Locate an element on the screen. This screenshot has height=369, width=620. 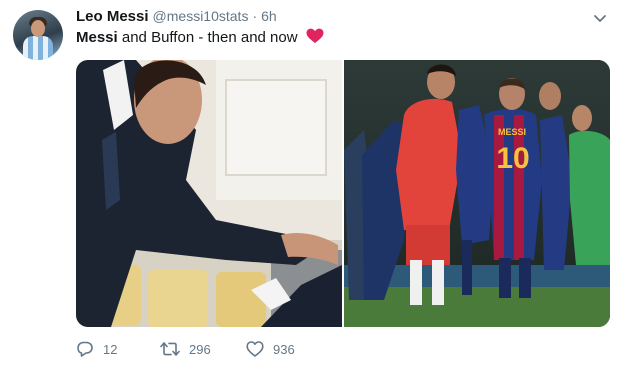
like-count: 936 is located at coordinates (284, 349).